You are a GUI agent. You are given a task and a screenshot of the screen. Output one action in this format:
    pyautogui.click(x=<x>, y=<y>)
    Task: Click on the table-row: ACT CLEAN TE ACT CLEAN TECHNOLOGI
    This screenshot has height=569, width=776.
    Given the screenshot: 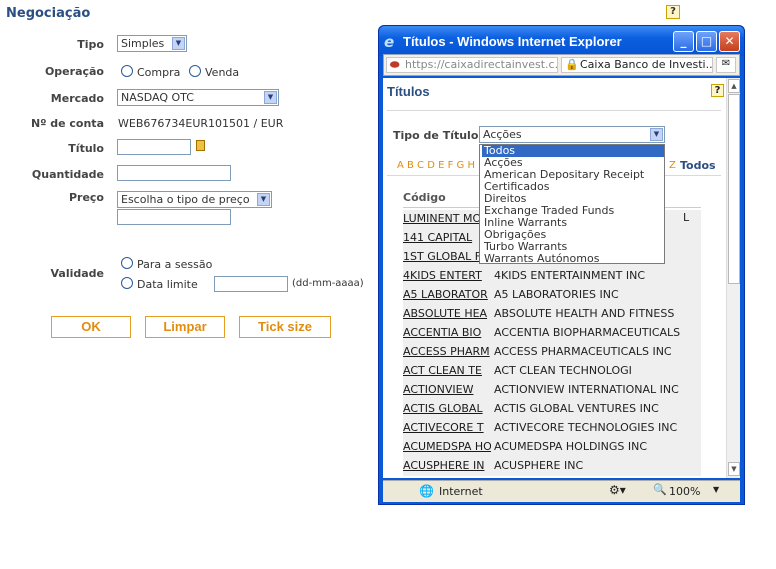 What is the action you would take?
    pyautogui.click(x=552, y=371)
    